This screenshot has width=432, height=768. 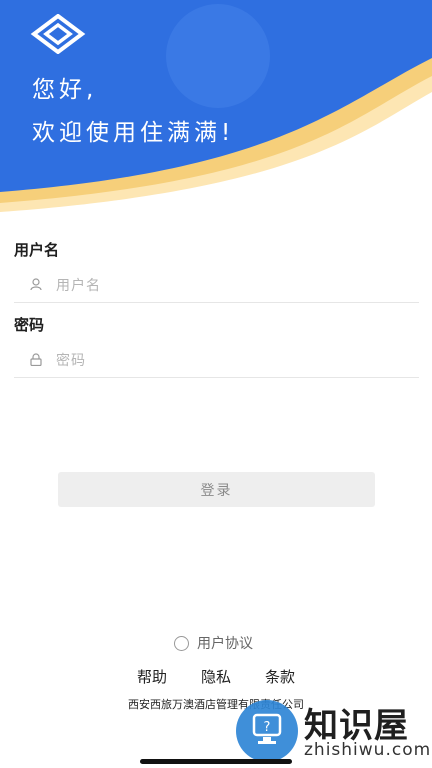 I want to click on user-agreement: 用户协议, so click(x=213, y=643).